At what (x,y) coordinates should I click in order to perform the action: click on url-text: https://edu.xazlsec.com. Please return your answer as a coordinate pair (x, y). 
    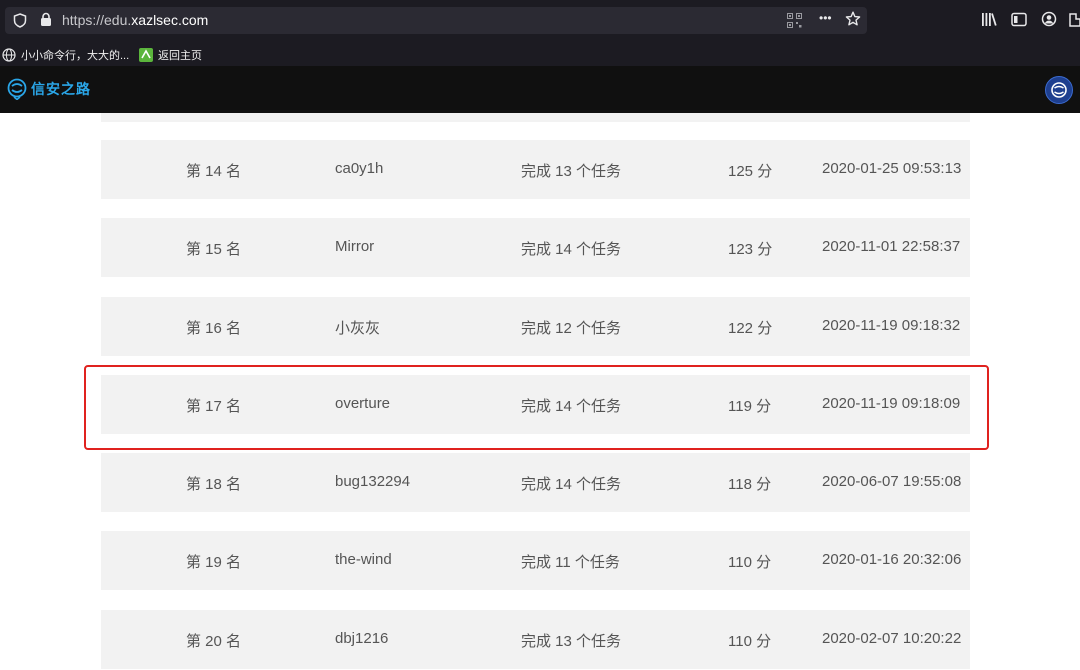
    Looking at the image, I should click on (135, 20).